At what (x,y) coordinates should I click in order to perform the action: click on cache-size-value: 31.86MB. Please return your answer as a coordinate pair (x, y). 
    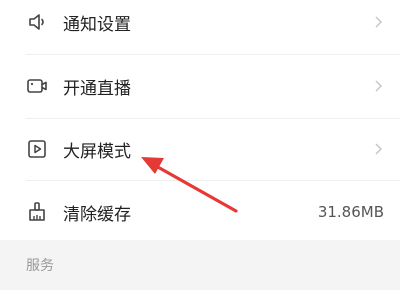
    Looking at the image, I should click on (350, 212).